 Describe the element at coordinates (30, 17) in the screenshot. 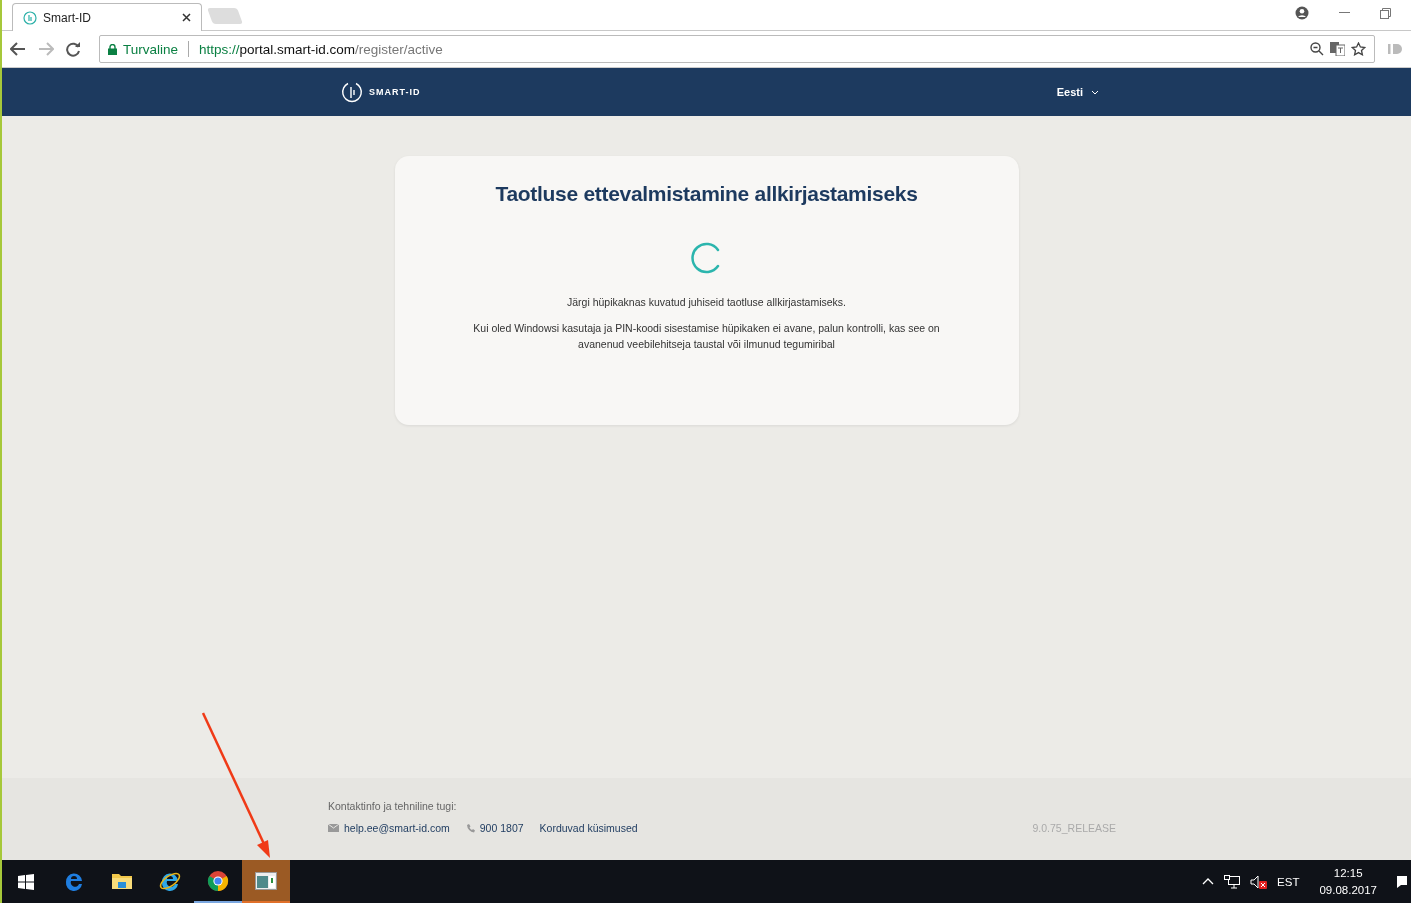

I see `smart-id-icon` at that location.